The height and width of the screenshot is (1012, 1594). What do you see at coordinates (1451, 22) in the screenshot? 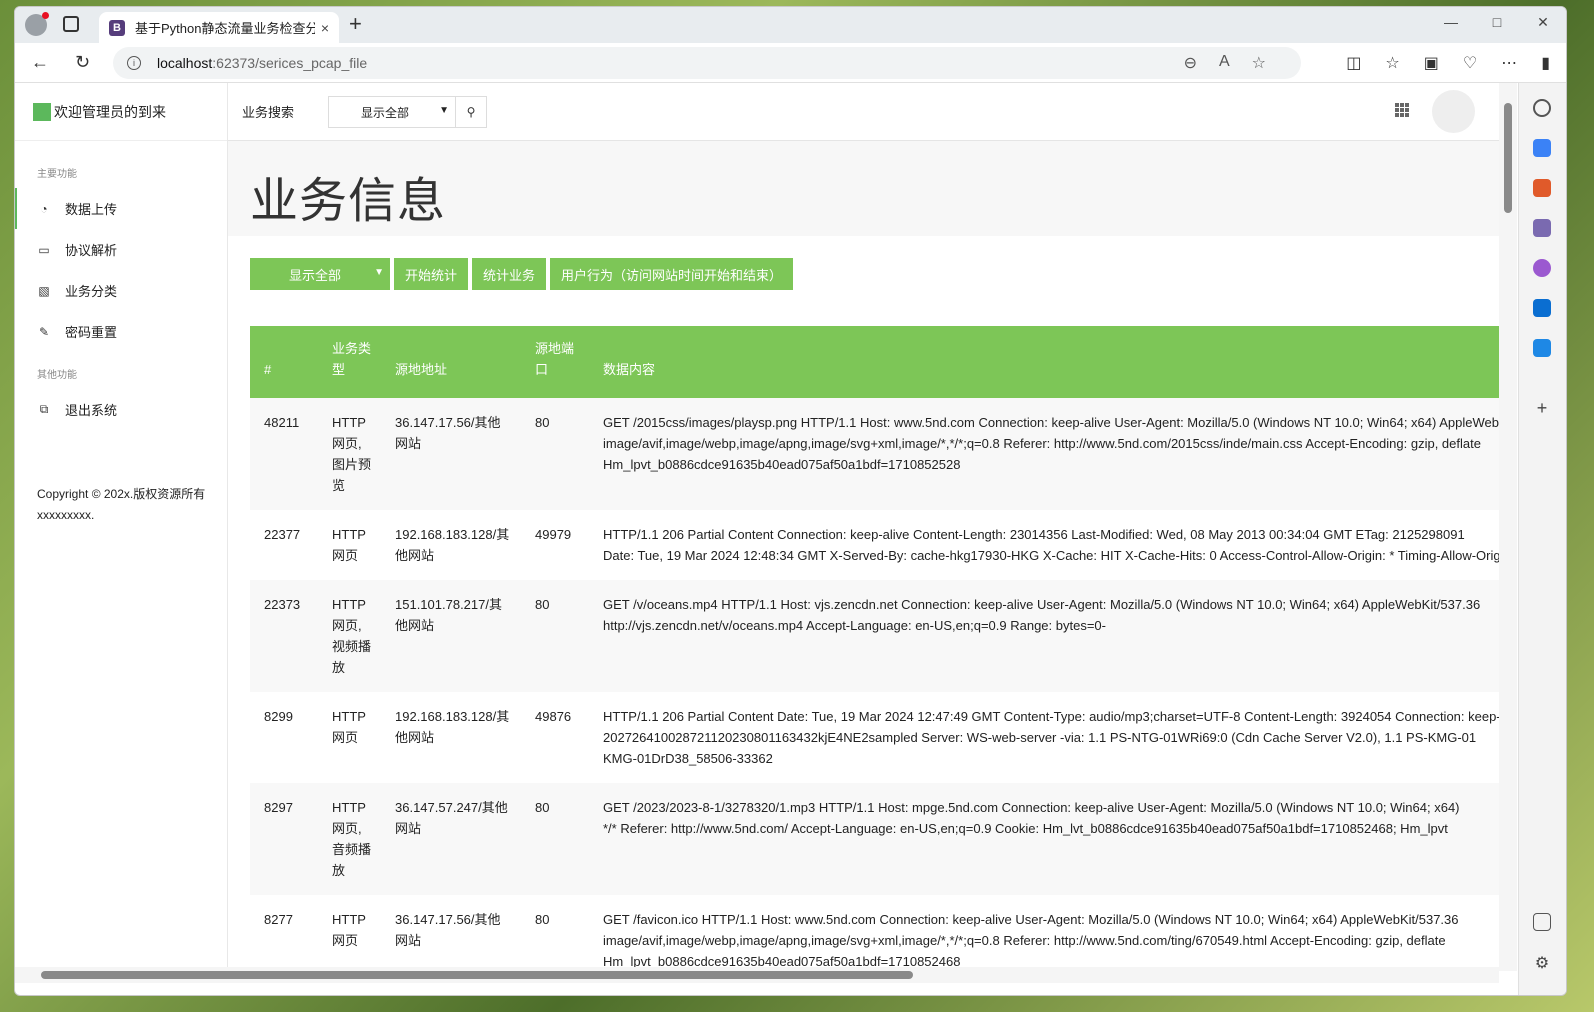
I see `minimize-icon: —` at bounding box center [1451, 22].